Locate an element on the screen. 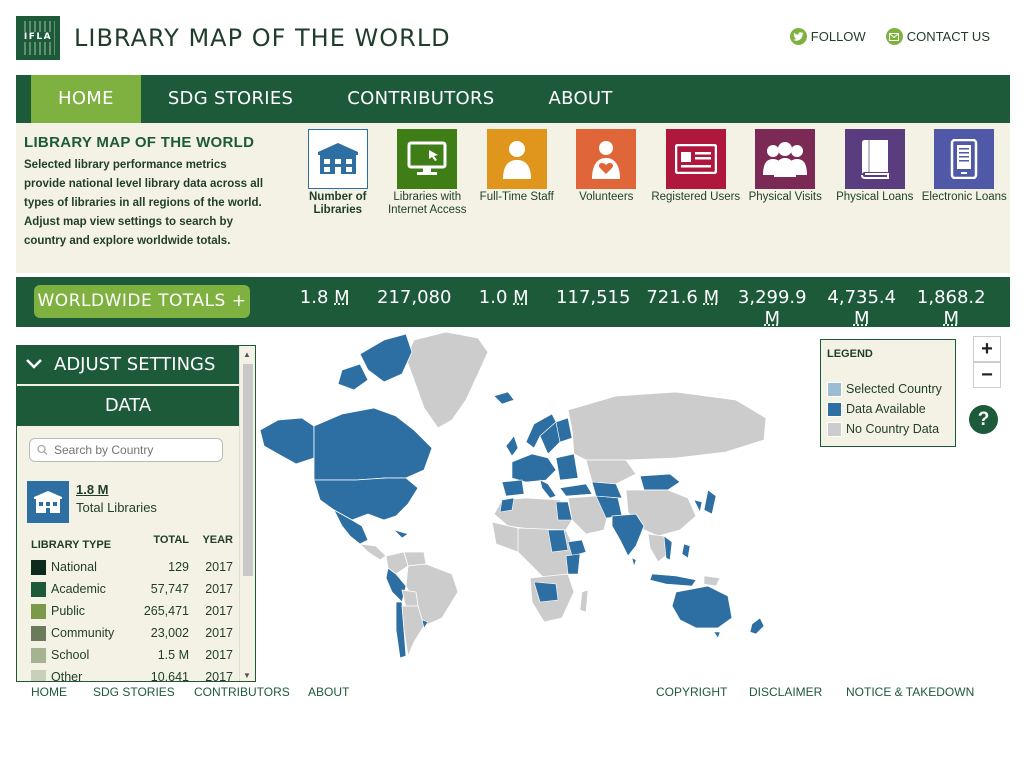  nav-sdg-stories: SDG STORIES is located at coordinates (230, 99).